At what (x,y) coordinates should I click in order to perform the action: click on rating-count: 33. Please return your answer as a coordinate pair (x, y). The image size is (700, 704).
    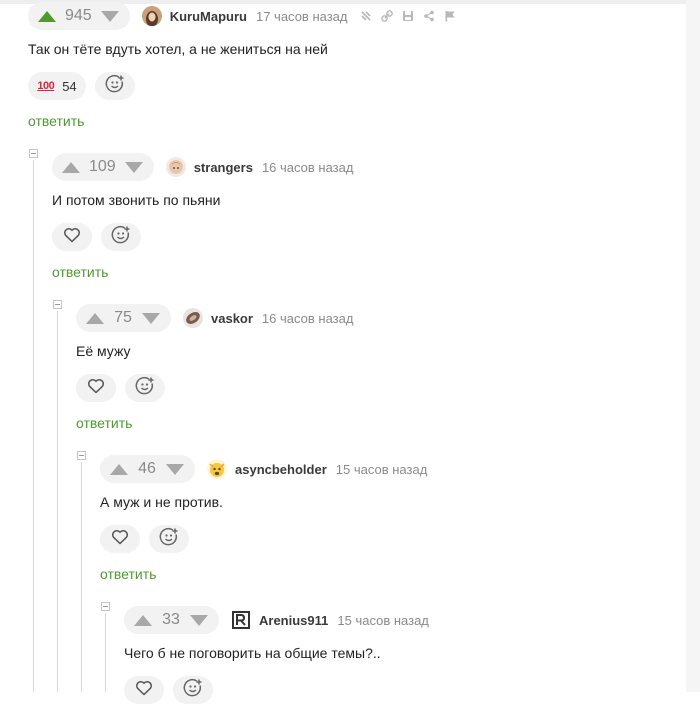
    Looking at the image, I should click on (171, 619).